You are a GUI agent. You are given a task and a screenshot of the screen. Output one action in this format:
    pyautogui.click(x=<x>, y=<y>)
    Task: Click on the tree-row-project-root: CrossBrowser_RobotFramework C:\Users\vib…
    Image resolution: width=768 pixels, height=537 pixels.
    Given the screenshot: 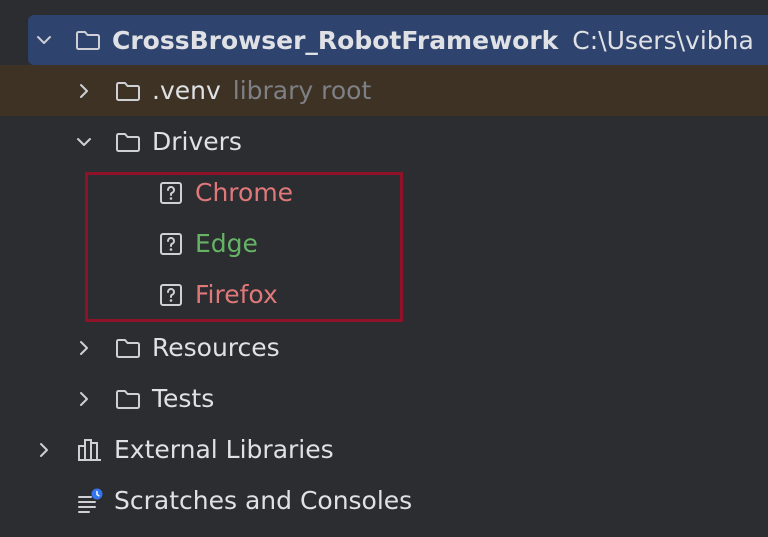 What is the action you would take?
    pyautogui.click(x=398, y=40)
    